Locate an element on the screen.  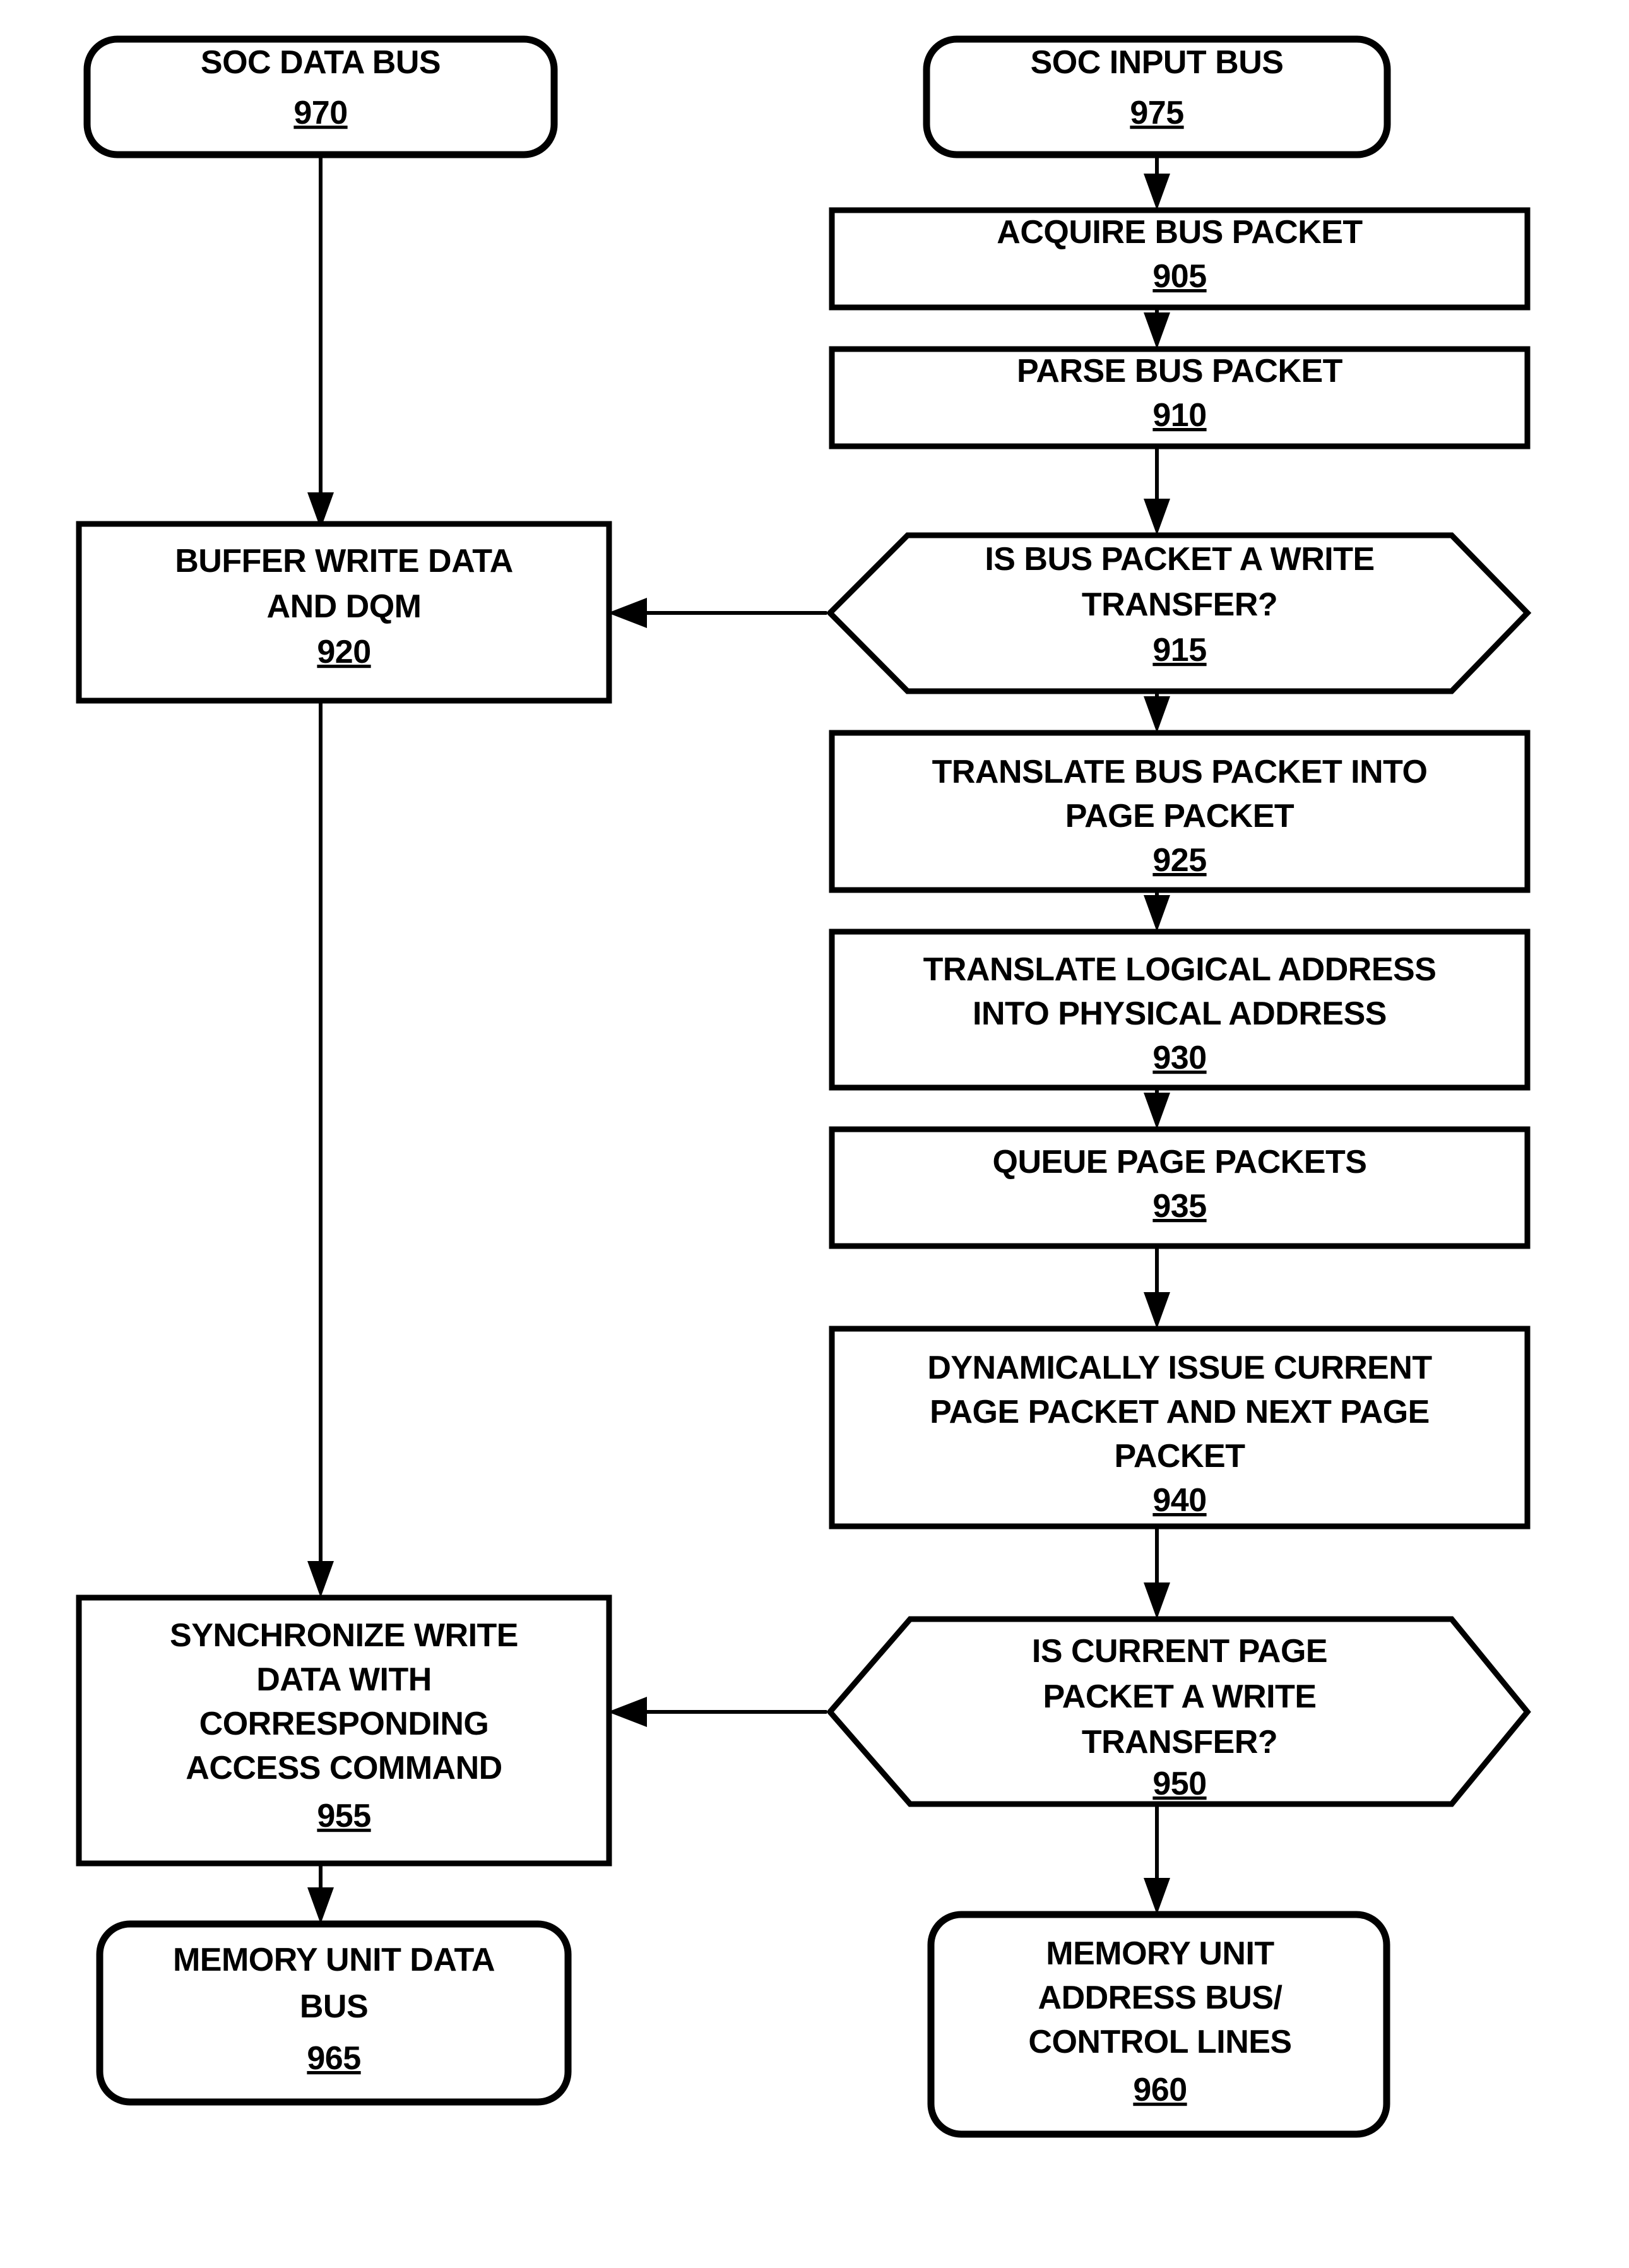
node-memory-unit-data-bus: MEMORY UNIT DATA BUS 965 is located at coordinates (334, 2013).